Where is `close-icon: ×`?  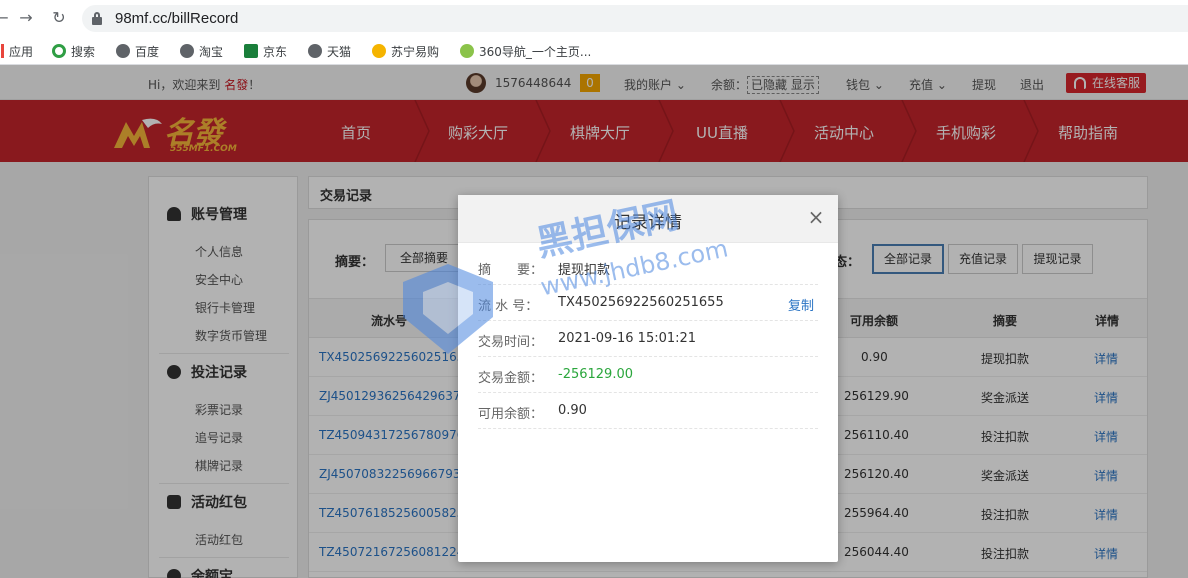 close-icon: × is located at coordinates (816, 217).